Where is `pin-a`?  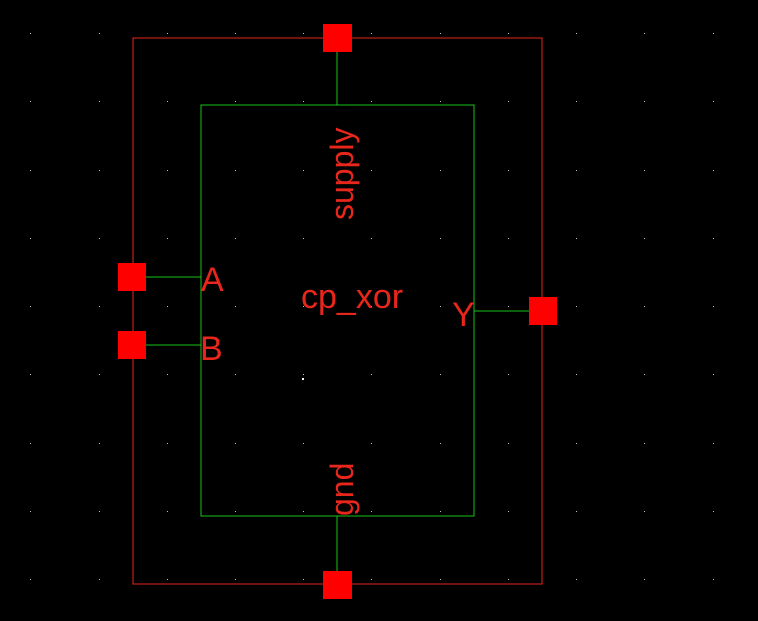 pin-a is located at coordinates (132, 277).